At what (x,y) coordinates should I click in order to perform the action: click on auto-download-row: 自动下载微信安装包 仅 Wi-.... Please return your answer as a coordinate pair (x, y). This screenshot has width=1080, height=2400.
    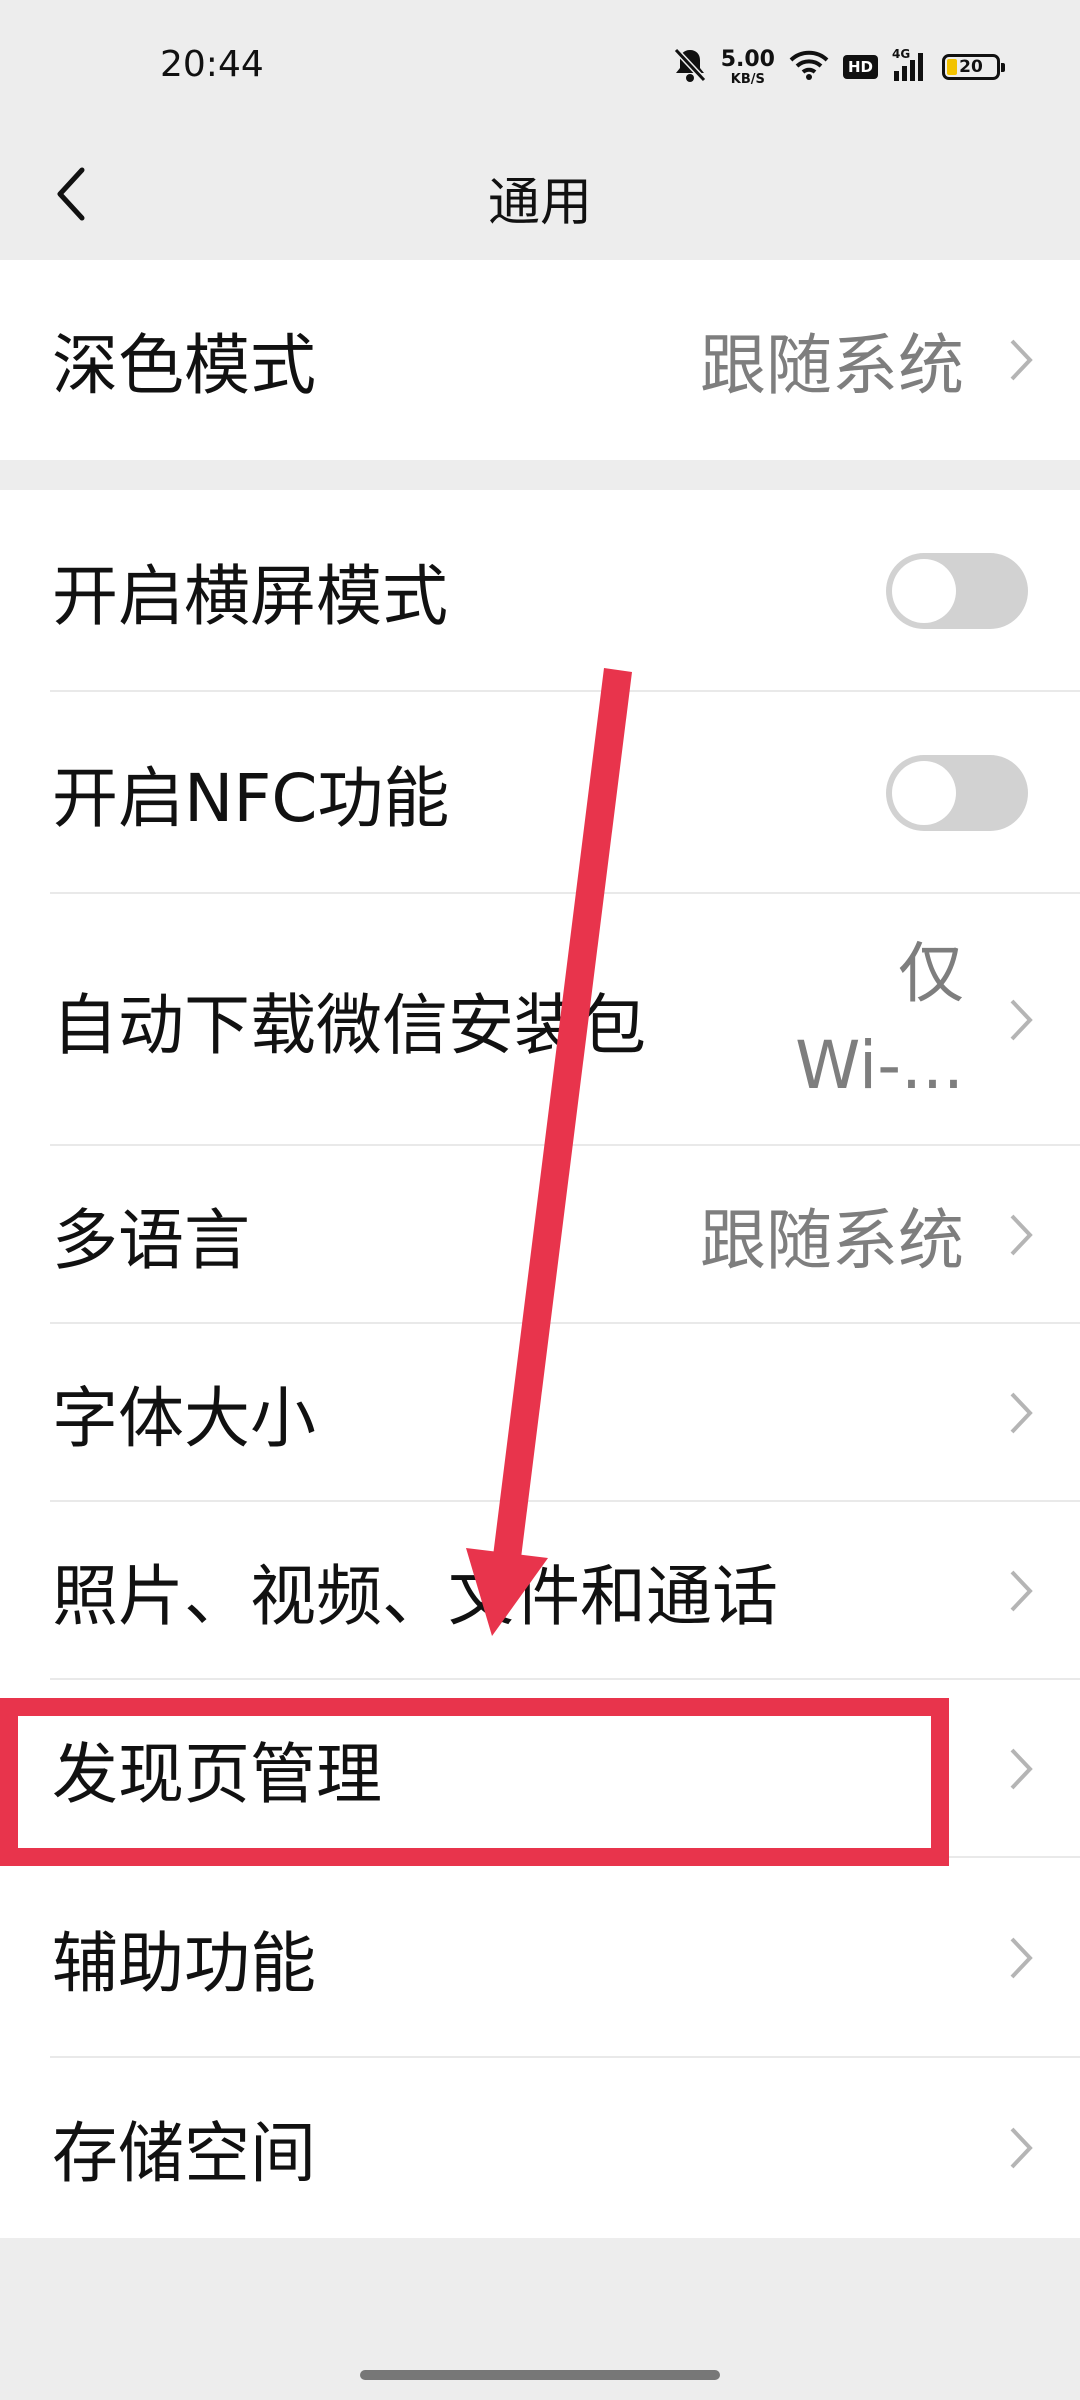
    Looking at the image, I should click on (540, 1020).